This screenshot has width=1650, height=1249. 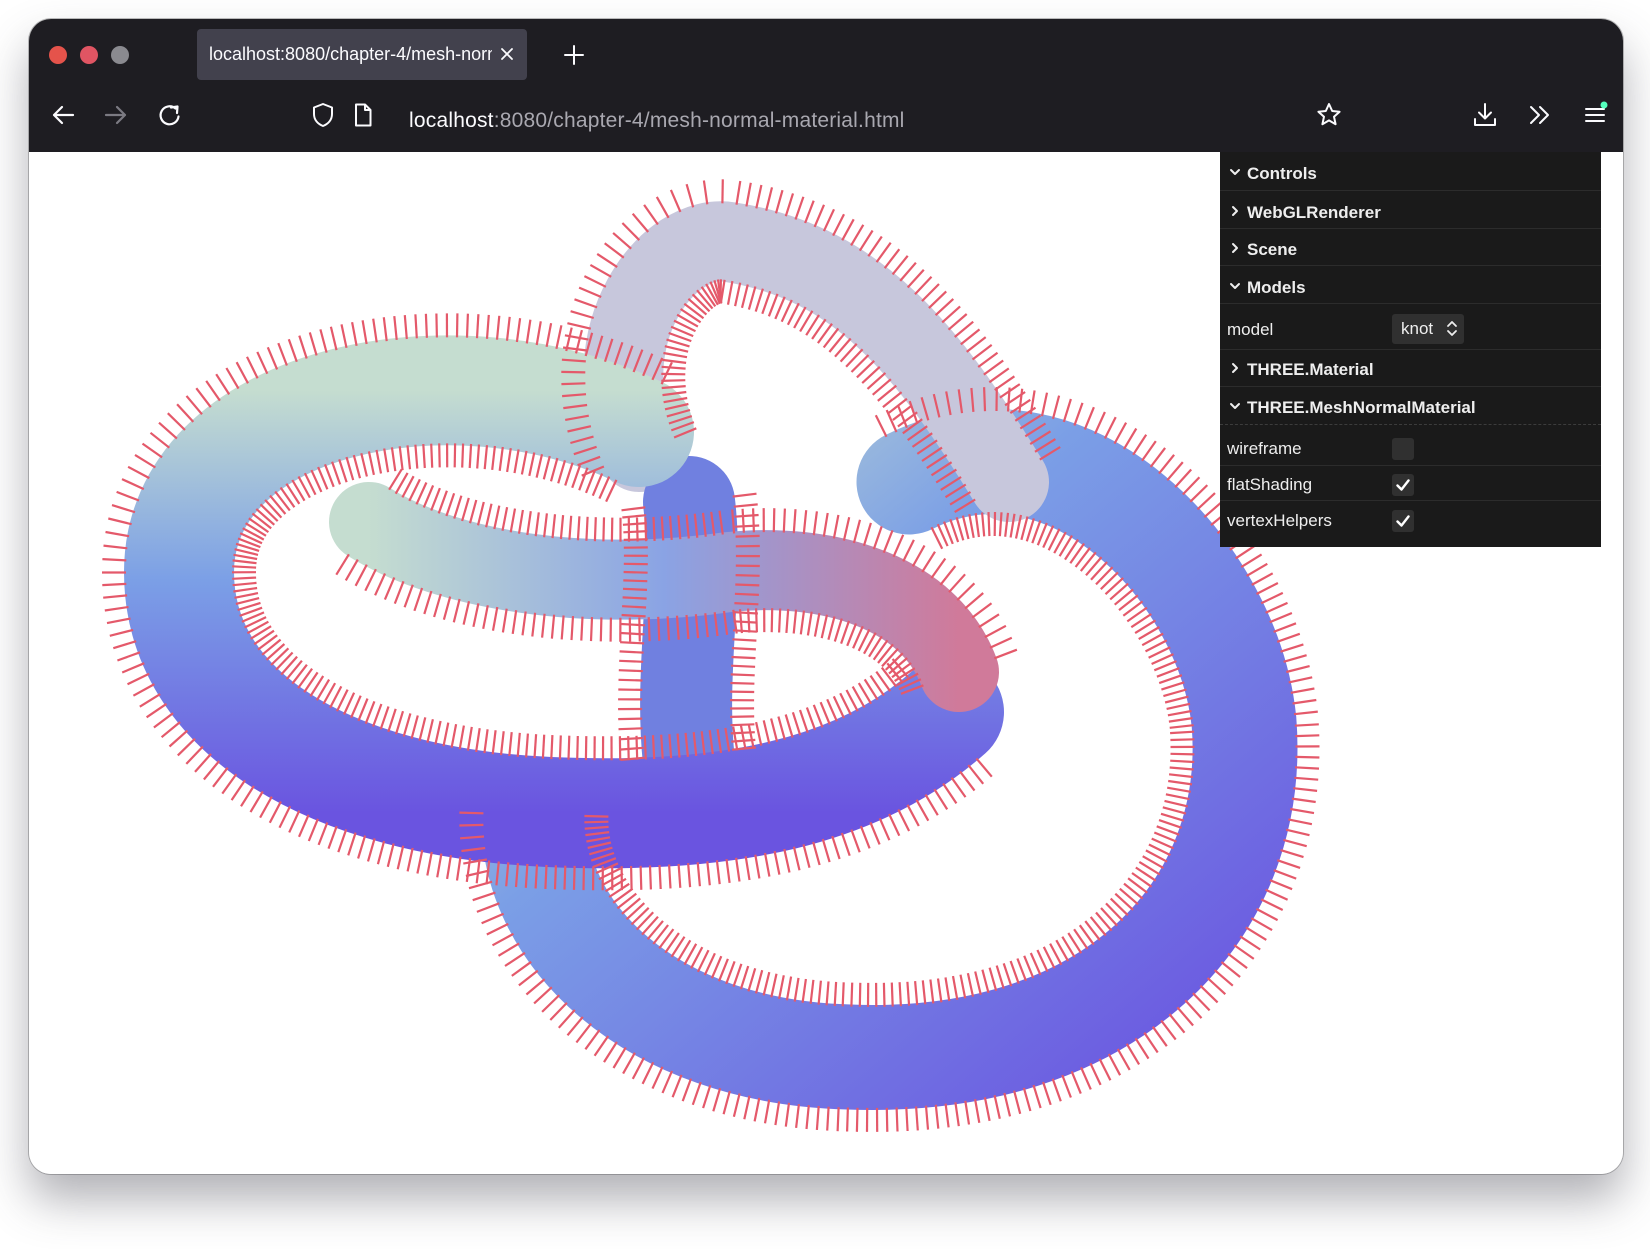 I want to click on zoom-window-button, so click(x=120, y=55).